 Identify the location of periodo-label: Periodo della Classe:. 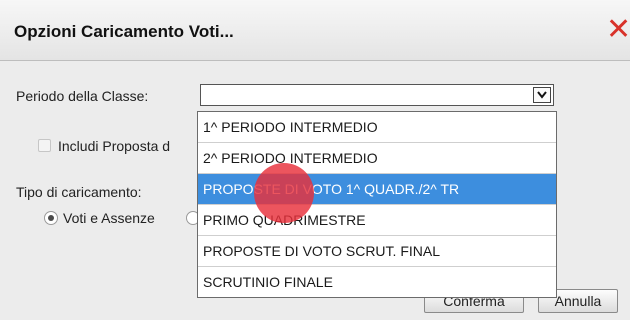
(82, 96).